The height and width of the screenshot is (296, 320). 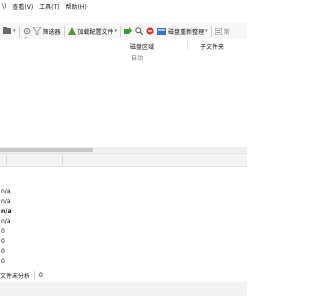 I want to click on menu-bar: \) 查看(V) 工具(T) 帮助(H), so click(x=123, y=6).